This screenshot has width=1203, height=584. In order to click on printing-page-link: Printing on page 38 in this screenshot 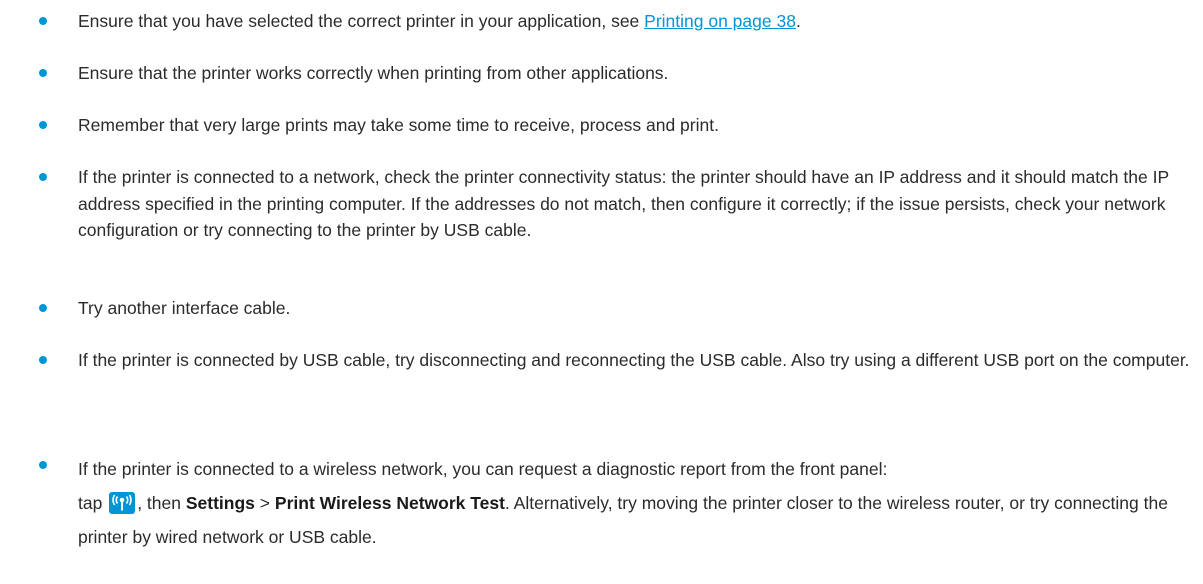, I will do `click(720, 21)`.